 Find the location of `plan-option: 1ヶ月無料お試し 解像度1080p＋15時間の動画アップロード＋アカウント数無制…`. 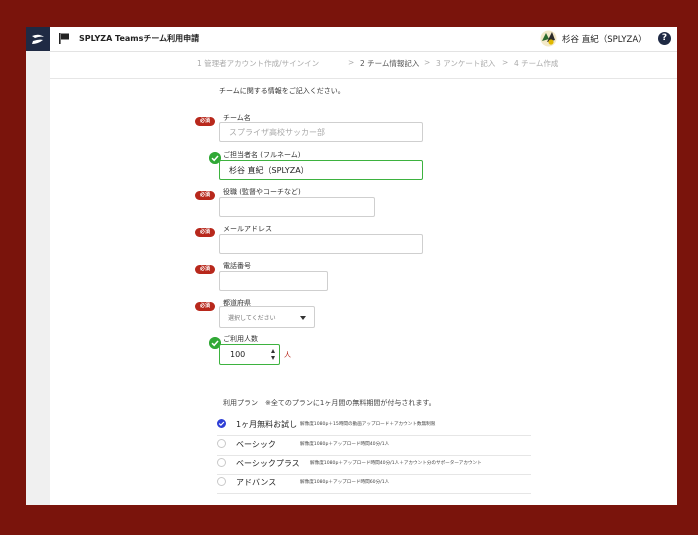

plan-option: 1ヶ月無料お試し 解像度1080p＋15時間の動画アップロード＋アカウント数無制… is located at coordinates (374, 426).